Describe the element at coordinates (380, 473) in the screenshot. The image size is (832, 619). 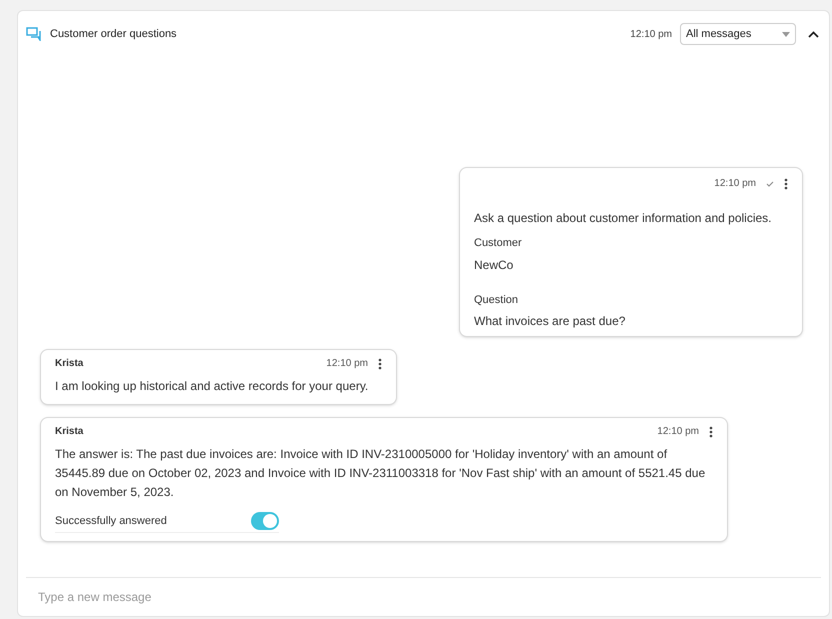
I see `message-text: The answer is: The past due invoices are: Invoice with ID INV-2310005000 for 'Holiday inventory' with an amount of 35445.89 due on October 02, 2023 and Invoice with ID INV-2311003318 for 'Nov Fast ship' with an amount of 5521.45 due on November 5, 2023.` at that location.